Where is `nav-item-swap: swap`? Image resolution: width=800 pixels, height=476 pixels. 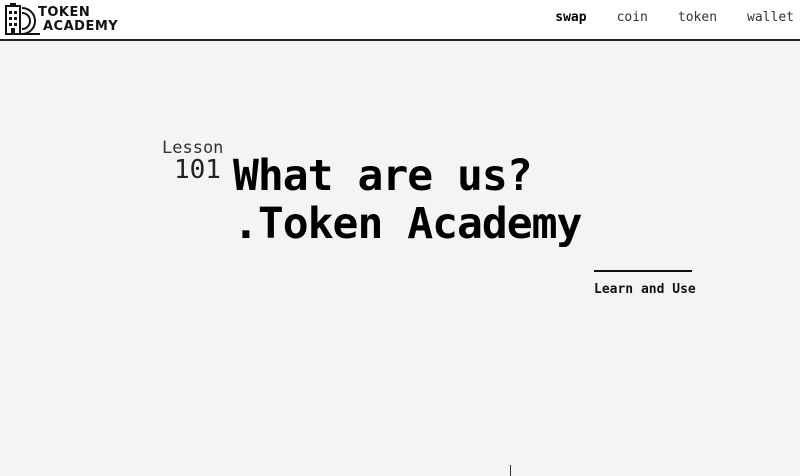
nav-item-swap: swap is located at coordinates (570, 17).